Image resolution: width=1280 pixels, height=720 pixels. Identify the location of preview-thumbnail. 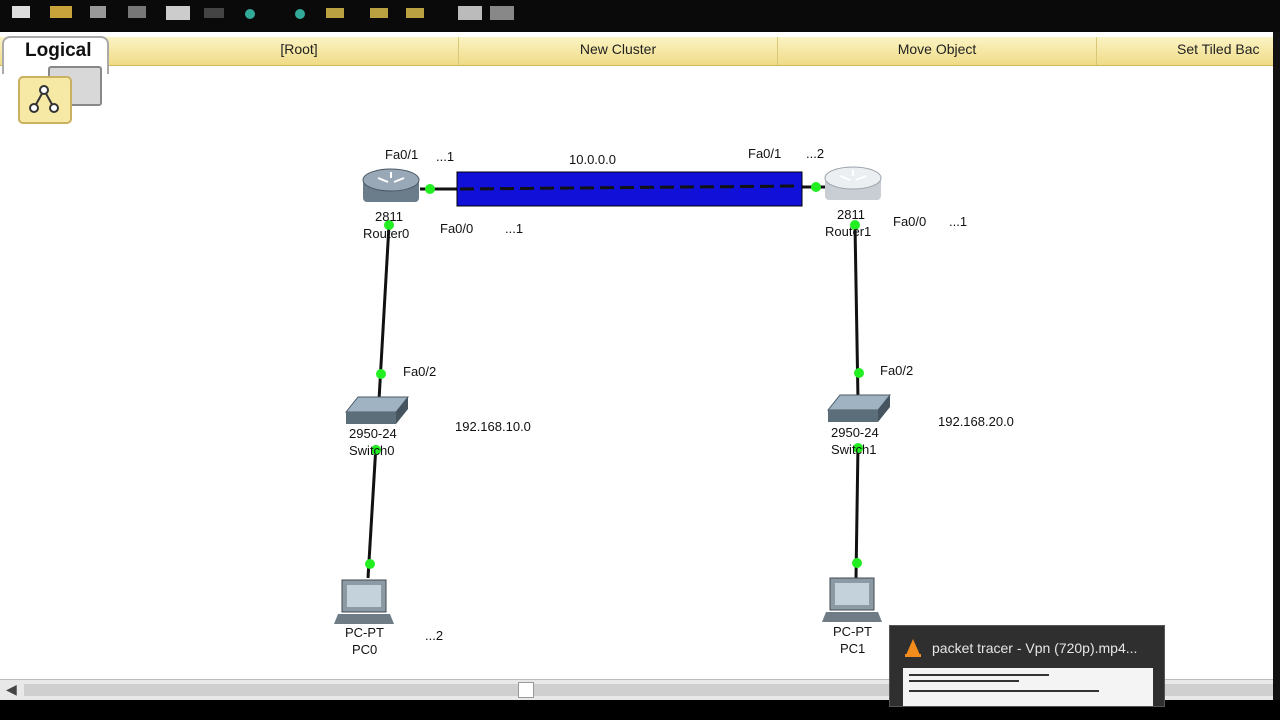
(1028, 687).